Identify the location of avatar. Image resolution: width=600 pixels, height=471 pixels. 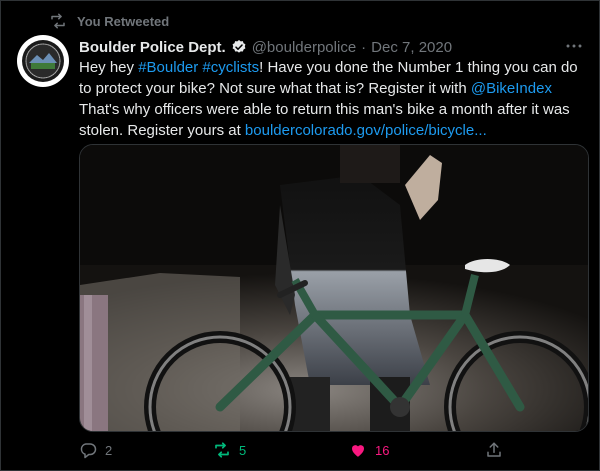
(43, 61).